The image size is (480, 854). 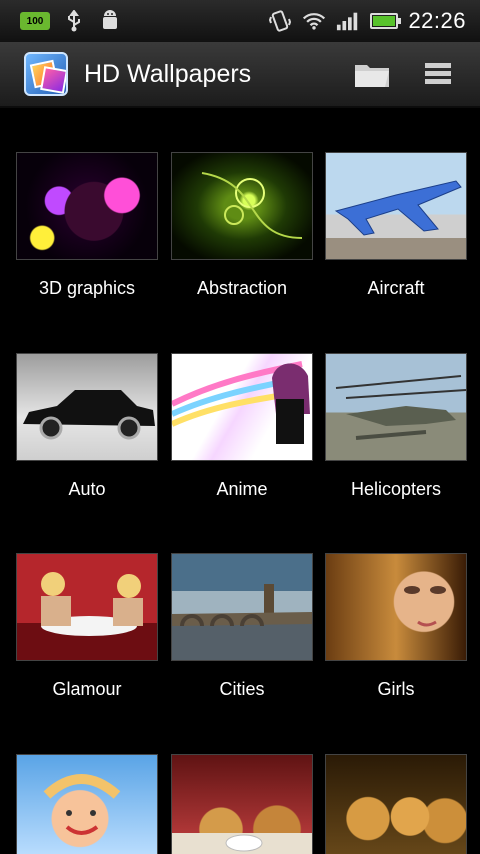 I want to click on vibrate-icon, so click(x=280, y=21).